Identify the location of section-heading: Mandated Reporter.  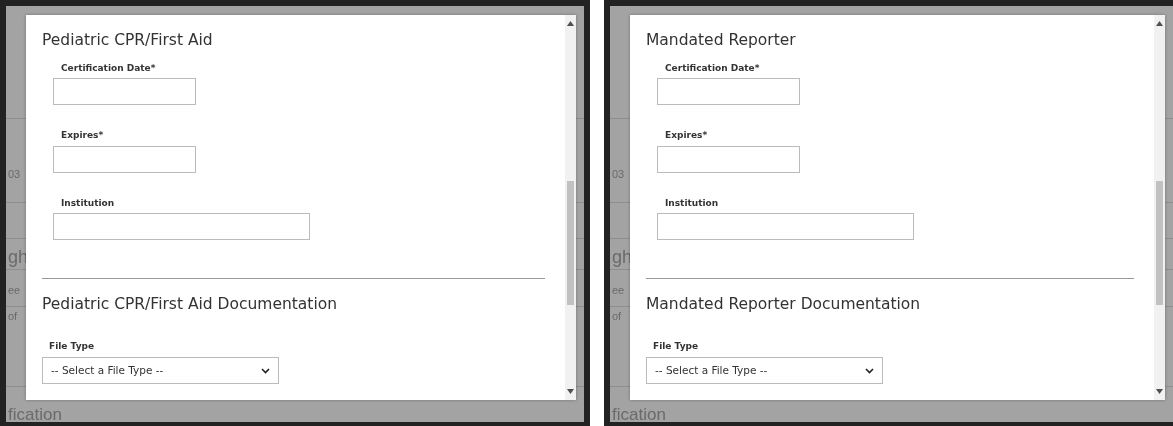
(721, 40).